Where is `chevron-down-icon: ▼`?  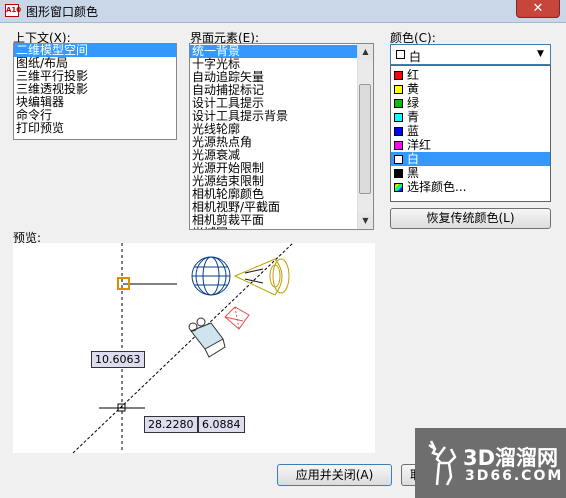
chevron-down-icon: ▼ is located at coordinates (540, 54).